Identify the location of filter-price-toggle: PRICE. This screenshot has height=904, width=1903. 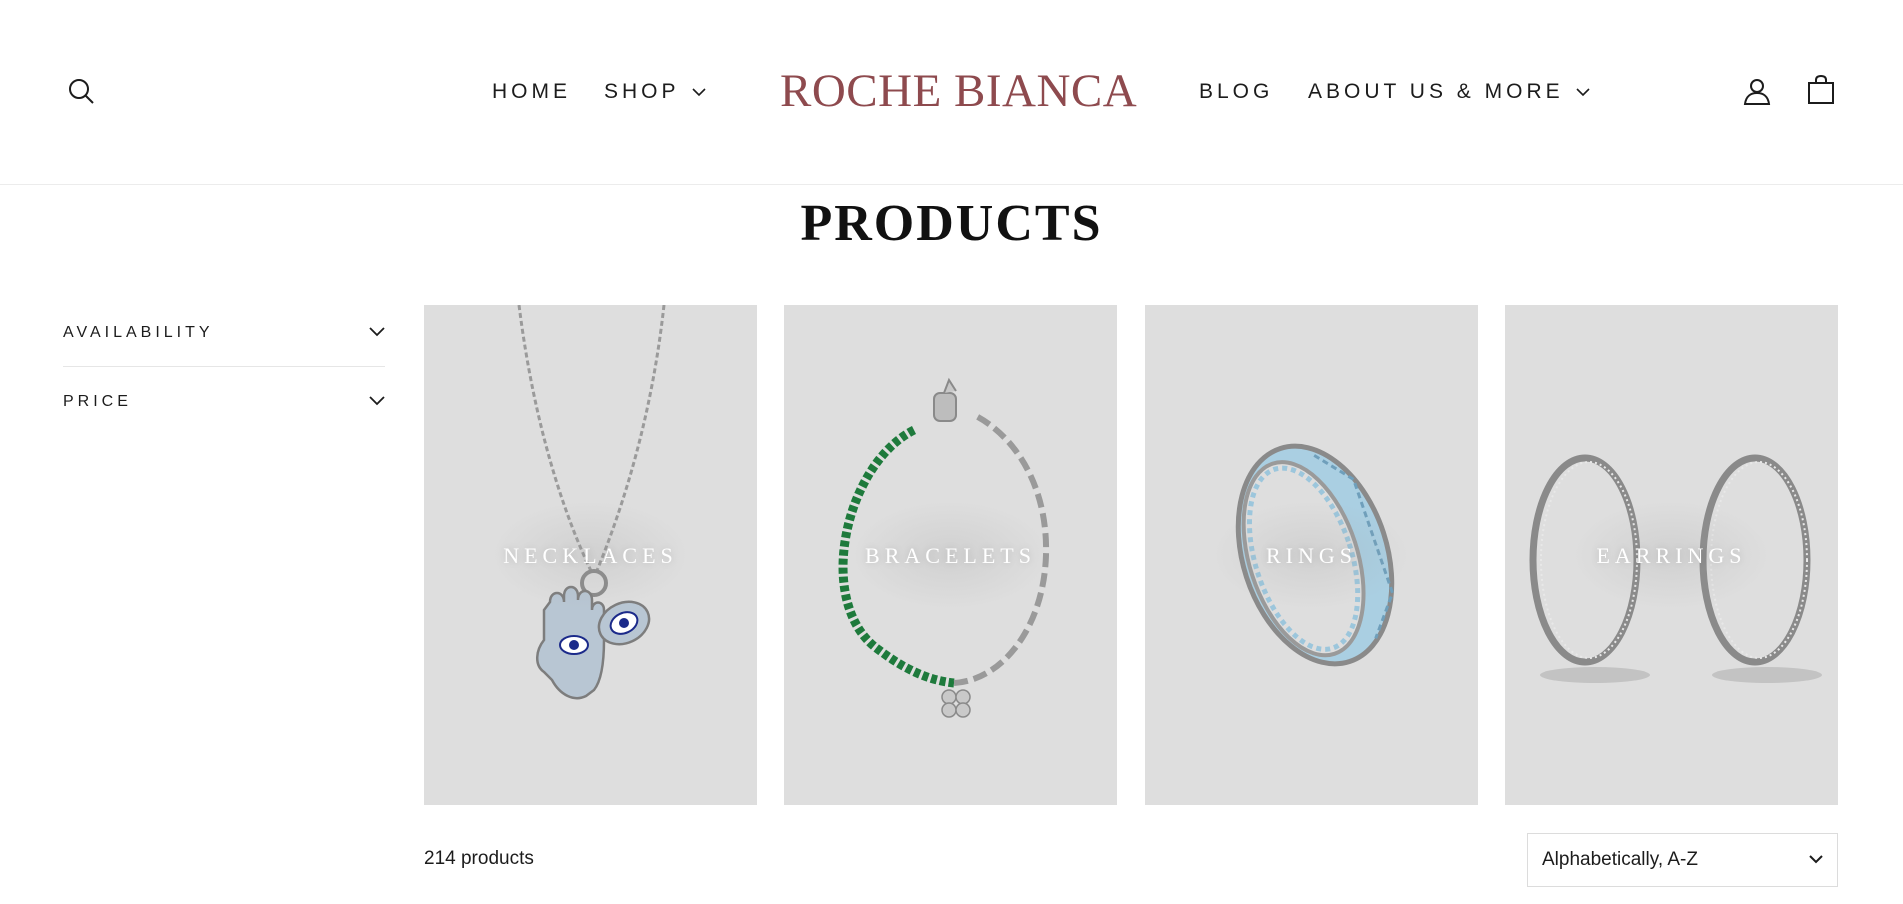
(224, 402).